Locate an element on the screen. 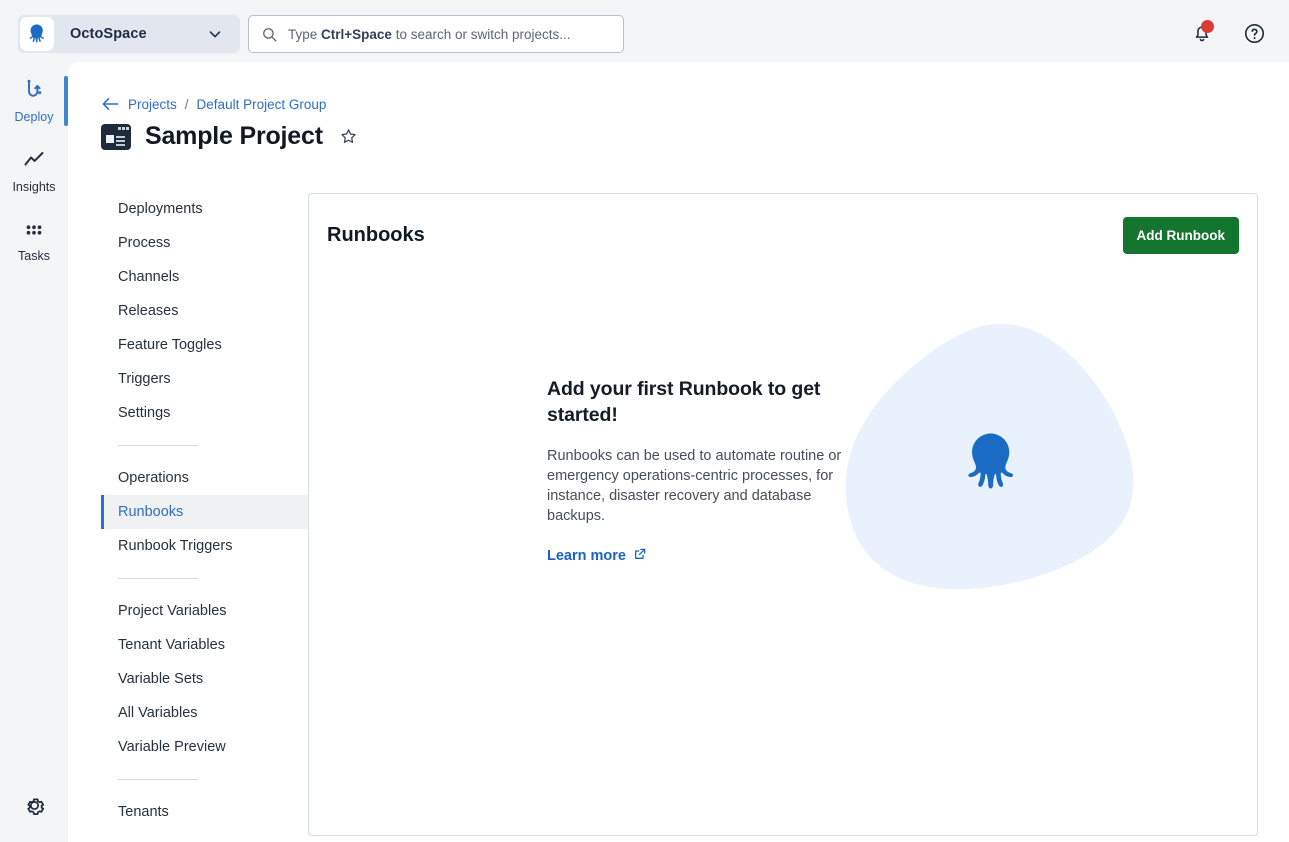 The width and height of the screenshot is (1289, 842). empty-state-heading: Add your first Runbook to get started! is located at coordinates (684, 402).